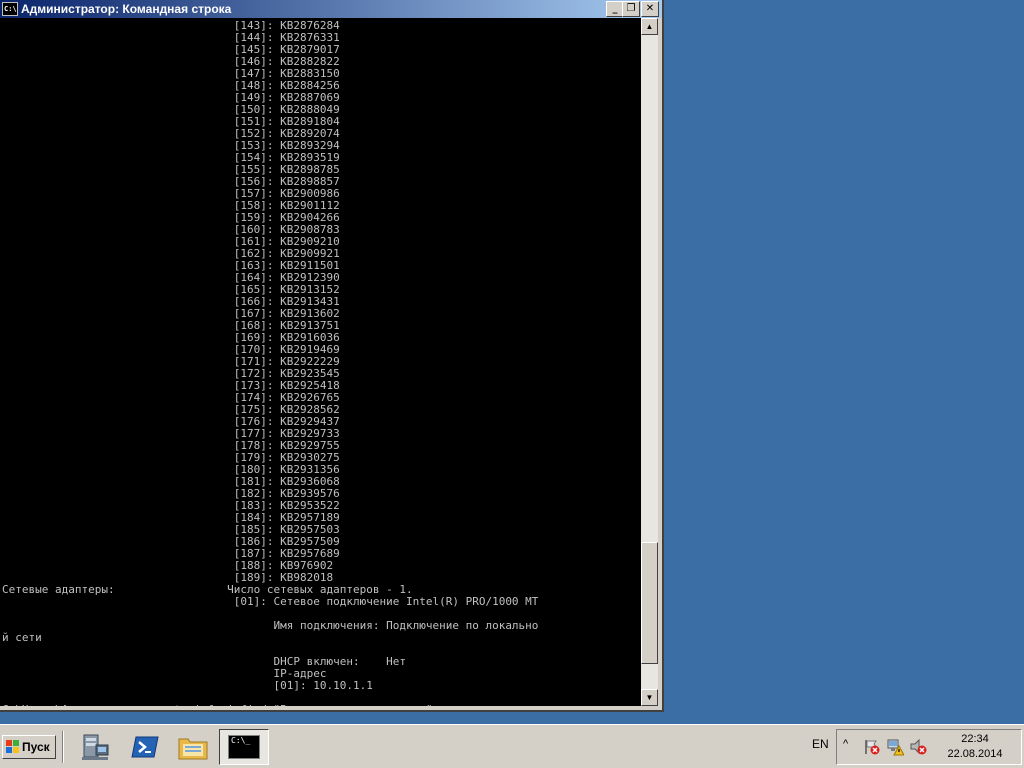 The width and height of the screenshot is (1024, 768). What do you see at coordinates (145, 747) in the screenshot?
I see `powershell-icon` at bounding box center [145, 747].